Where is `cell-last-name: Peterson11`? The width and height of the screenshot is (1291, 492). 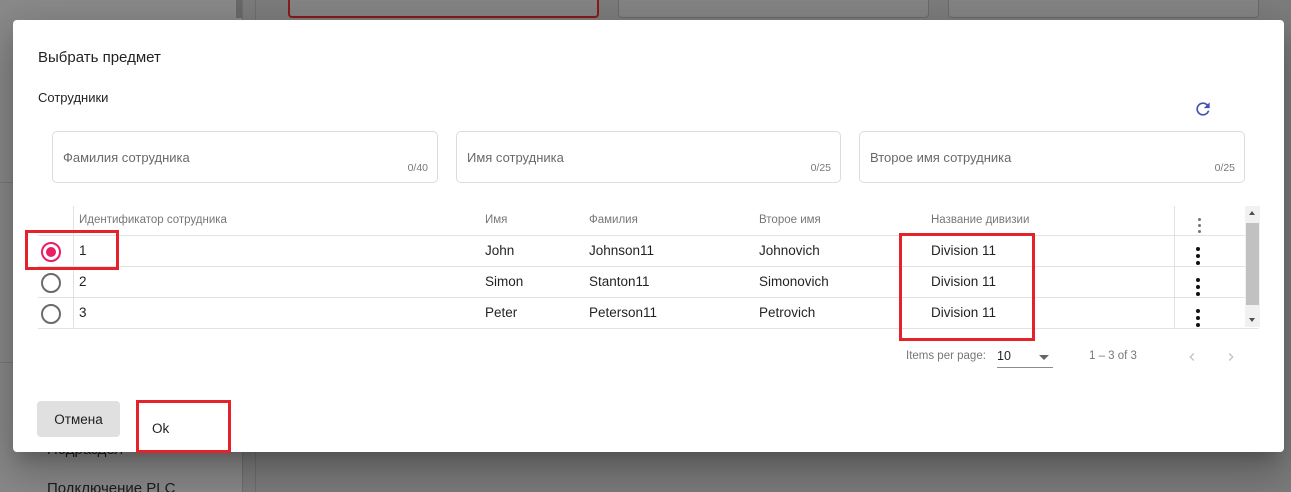 cell-last-name: Peterson11 is located at coordinates (623, 312).